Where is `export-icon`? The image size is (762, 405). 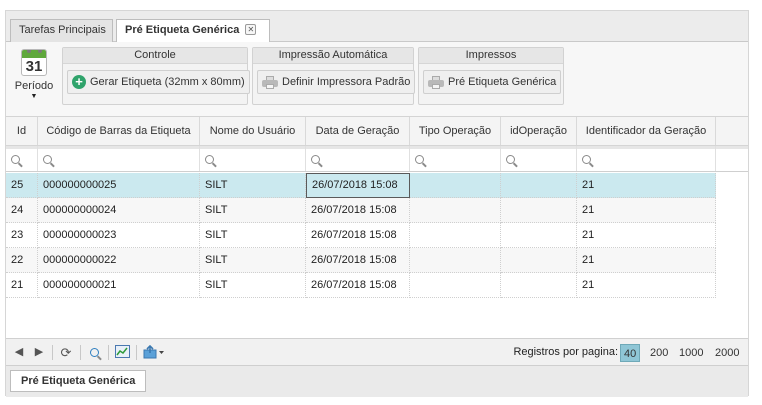 export-icon is located at coordinates (154, 352).